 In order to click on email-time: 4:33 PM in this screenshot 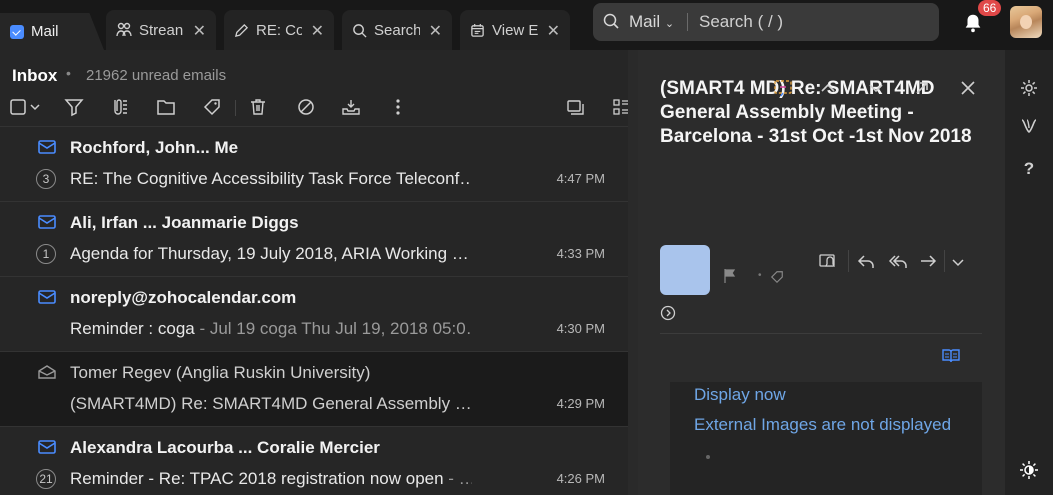, I will do `click(580, 253)`.